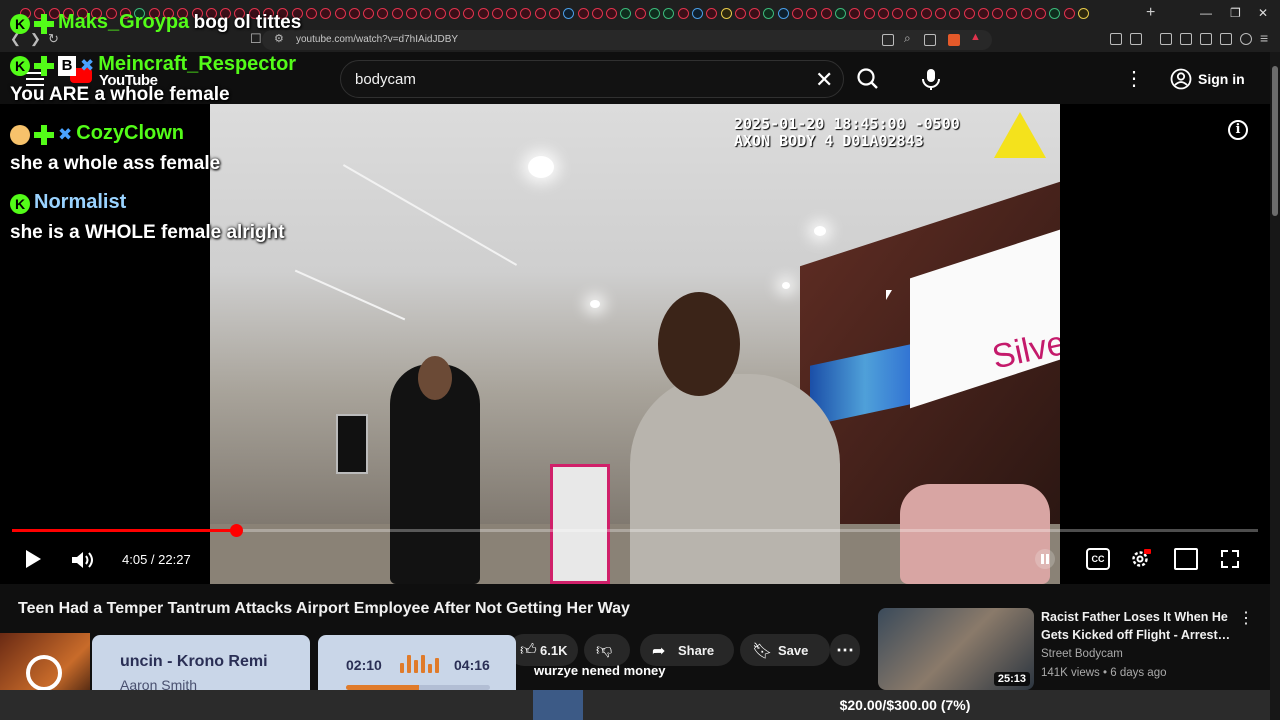  What do you see at coordinates (888, 40) in the screenshot?
I see `cast-icon` at bounding box center [888, 40].